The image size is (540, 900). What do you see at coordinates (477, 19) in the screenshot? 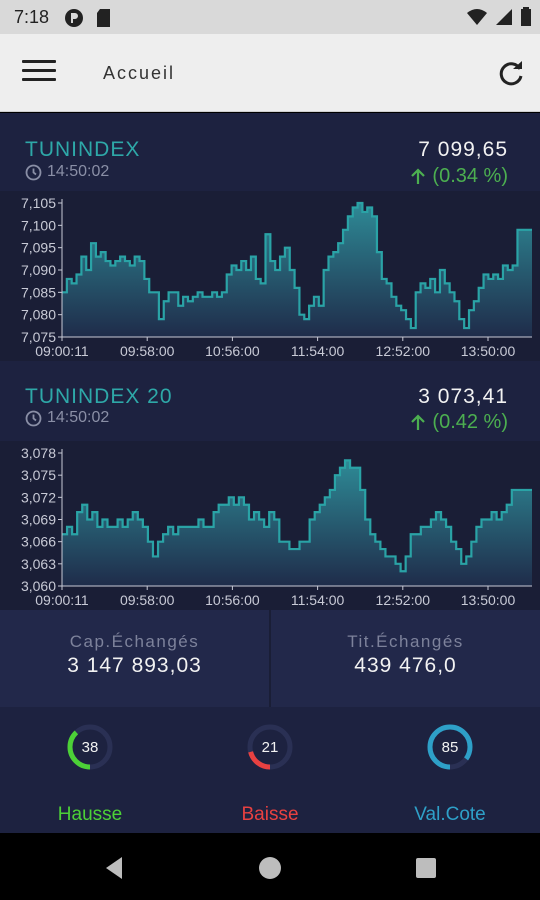
I see `wifi-icon` at bounding box center [477, 19].